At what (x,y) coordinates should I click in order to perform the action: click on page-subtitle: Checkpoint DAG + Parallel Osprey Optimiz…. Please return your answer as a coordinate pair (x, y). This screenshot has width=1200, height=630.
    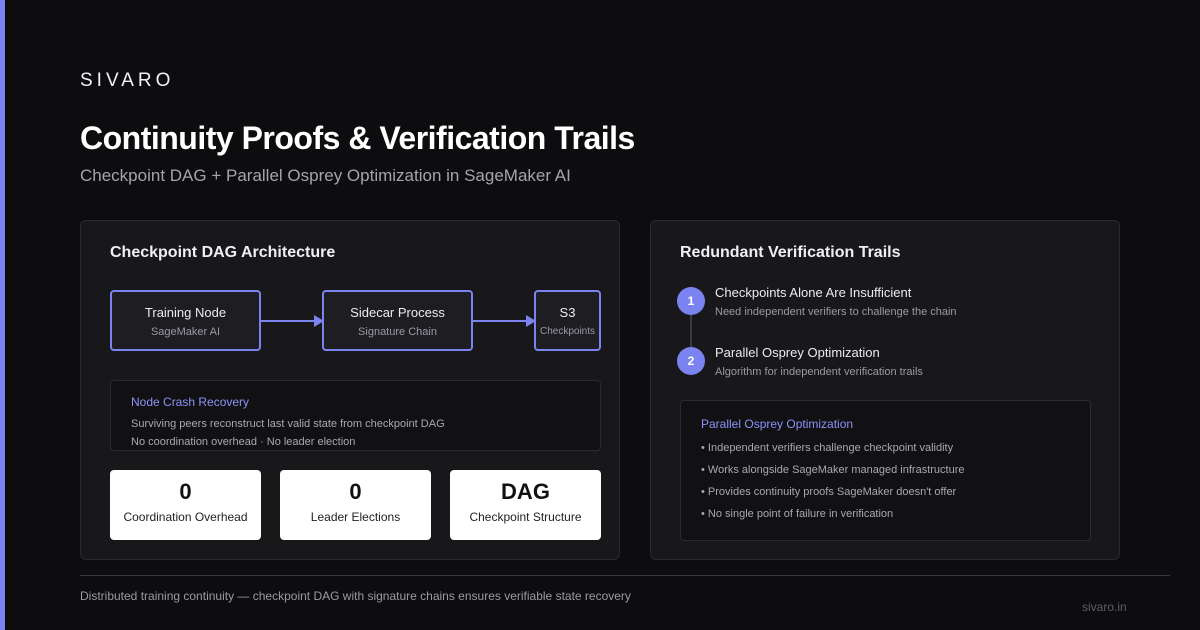
    Looking at the image, I should click on (325, 175).